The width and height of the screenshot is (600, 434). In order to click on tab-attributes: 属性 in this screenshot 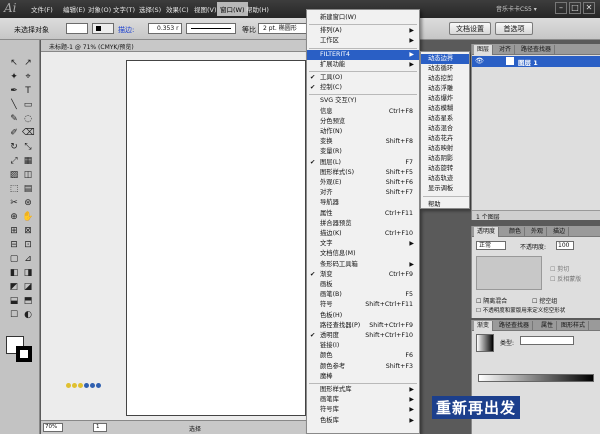, I will do `click(548, 326)`.